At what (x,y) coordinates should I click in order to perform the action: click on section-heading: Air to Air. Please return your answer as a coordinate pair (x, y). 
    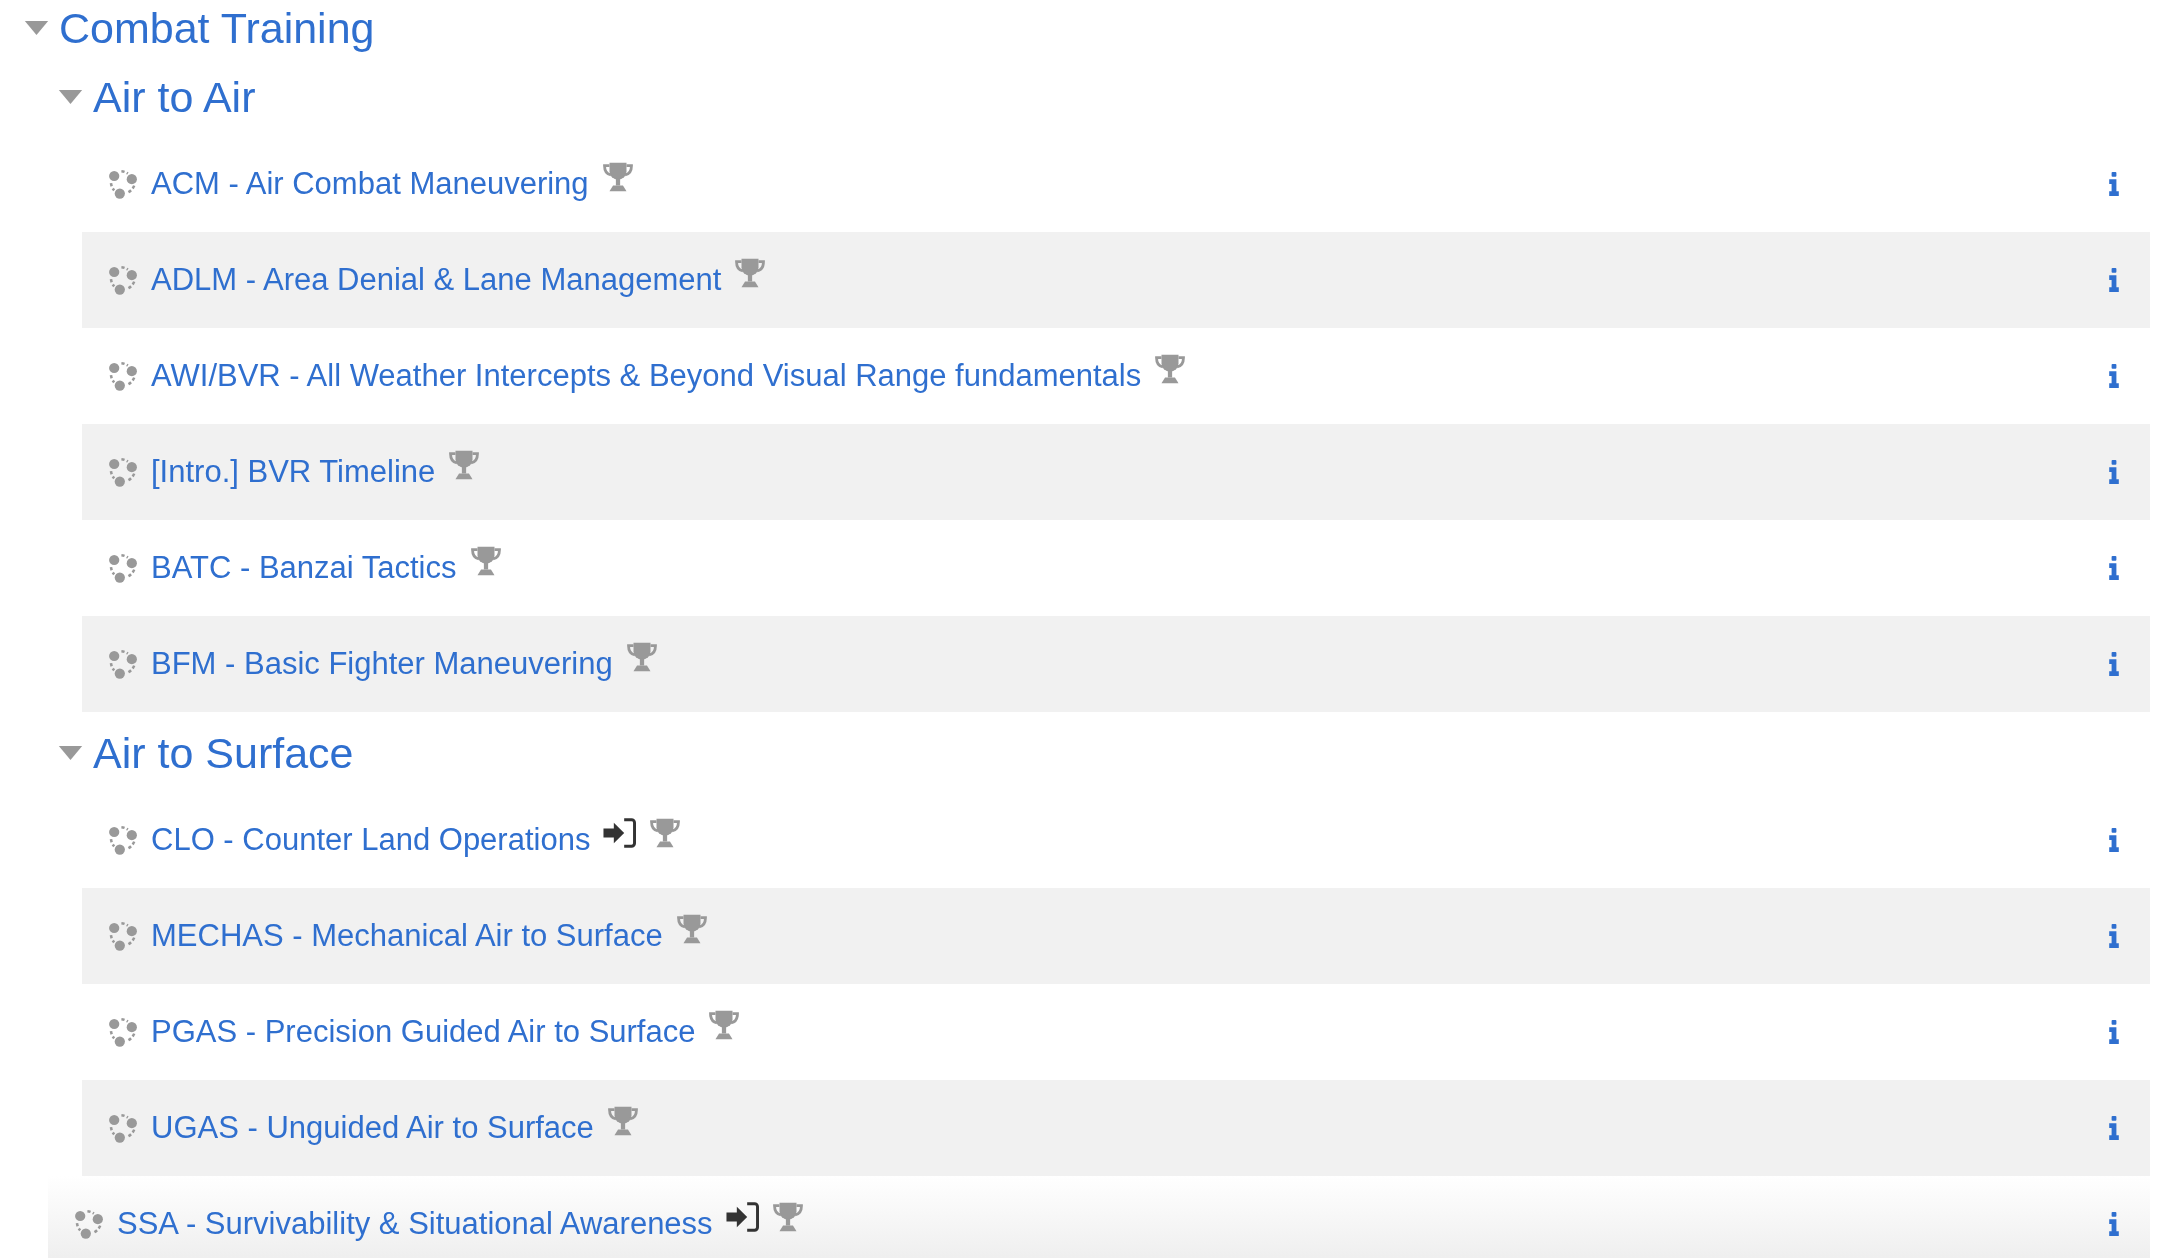
    Looking at the image, I should click on (174, 97).